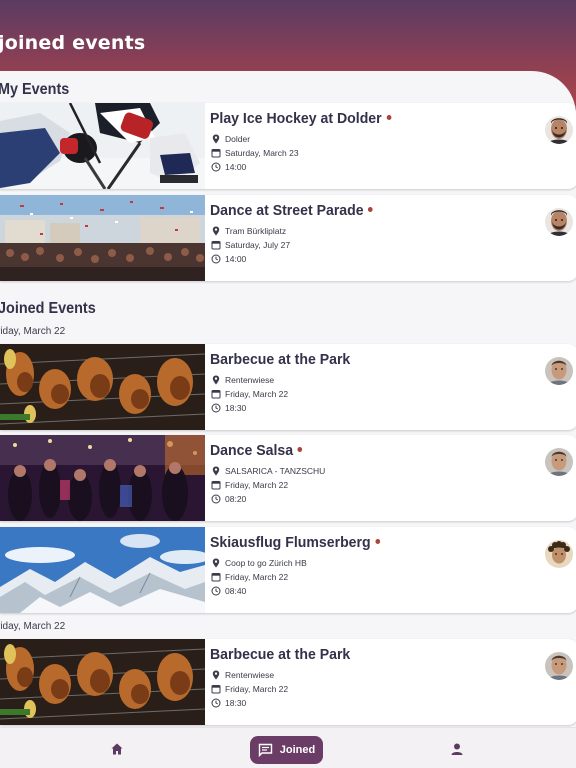  Describe the element at coordinates (256, 450) in the screenshot. I see `event-title: Dance Salsa` at that location.